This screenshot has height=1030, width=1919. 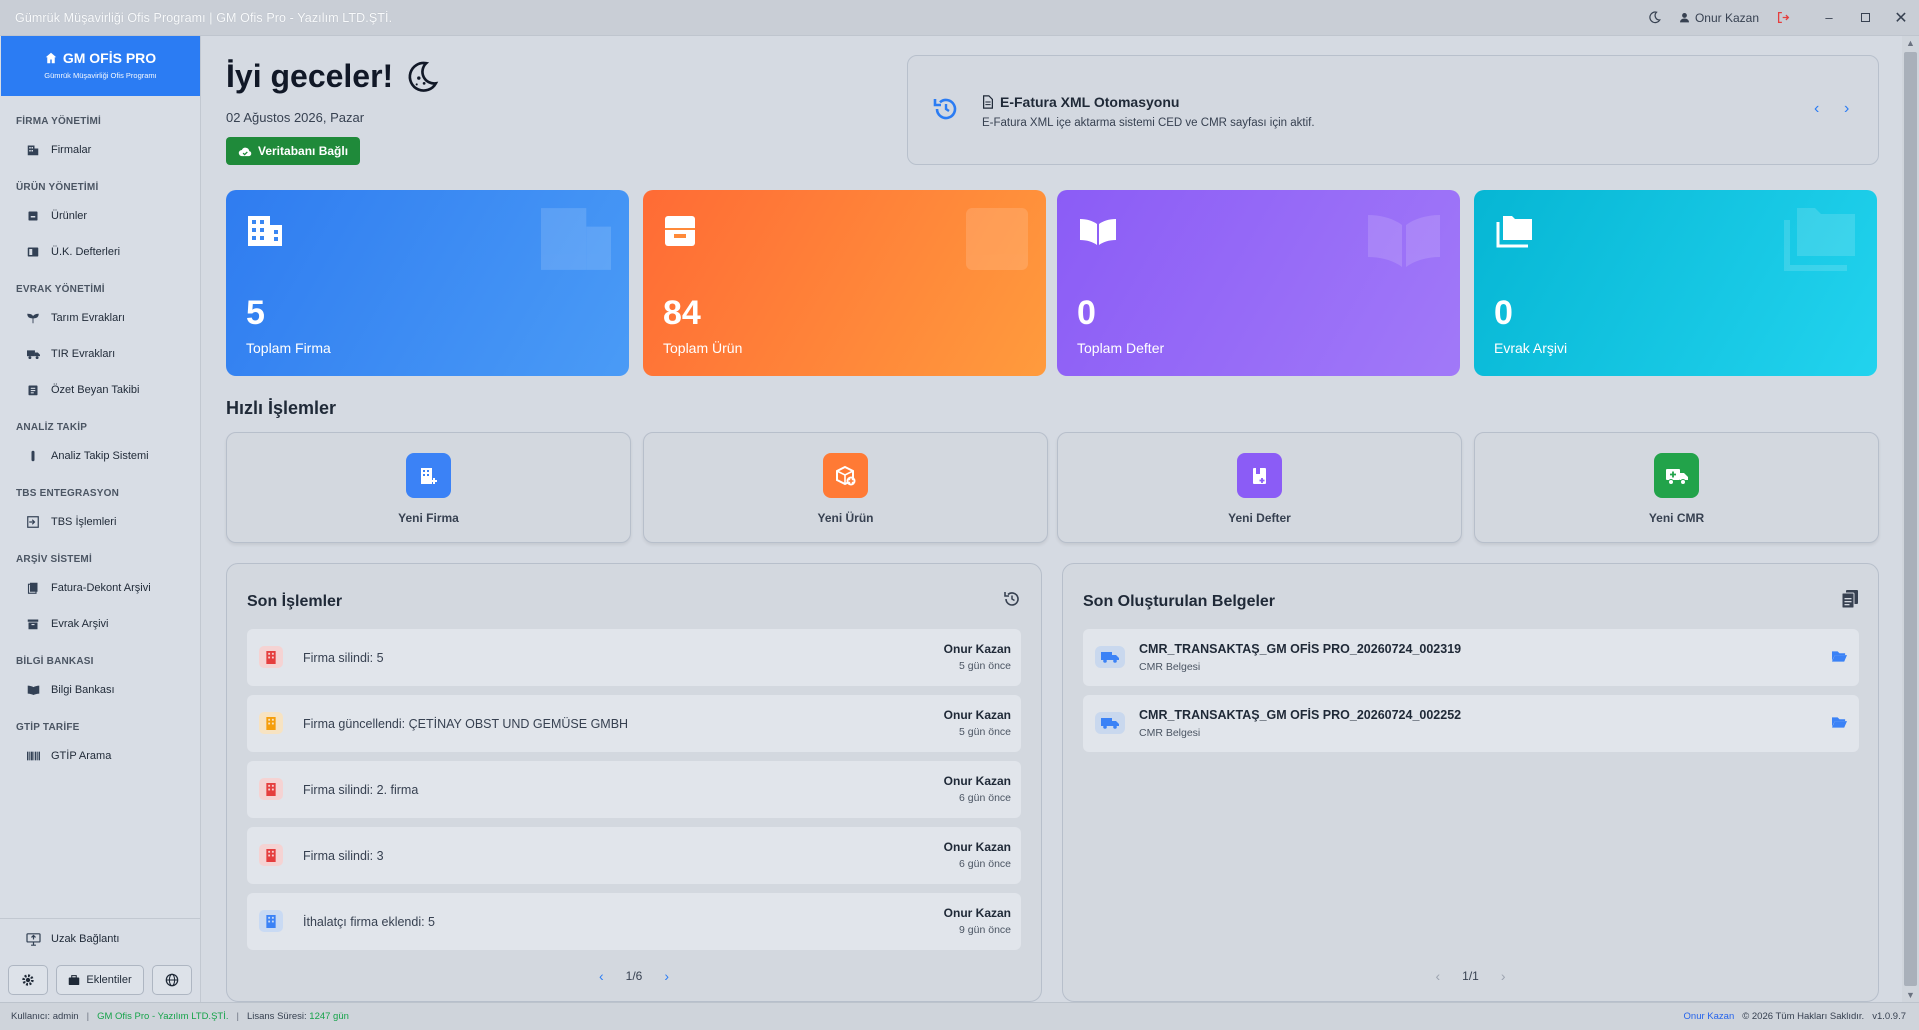 I want to click on close-button: ✕, so click(x=1901, y=18).